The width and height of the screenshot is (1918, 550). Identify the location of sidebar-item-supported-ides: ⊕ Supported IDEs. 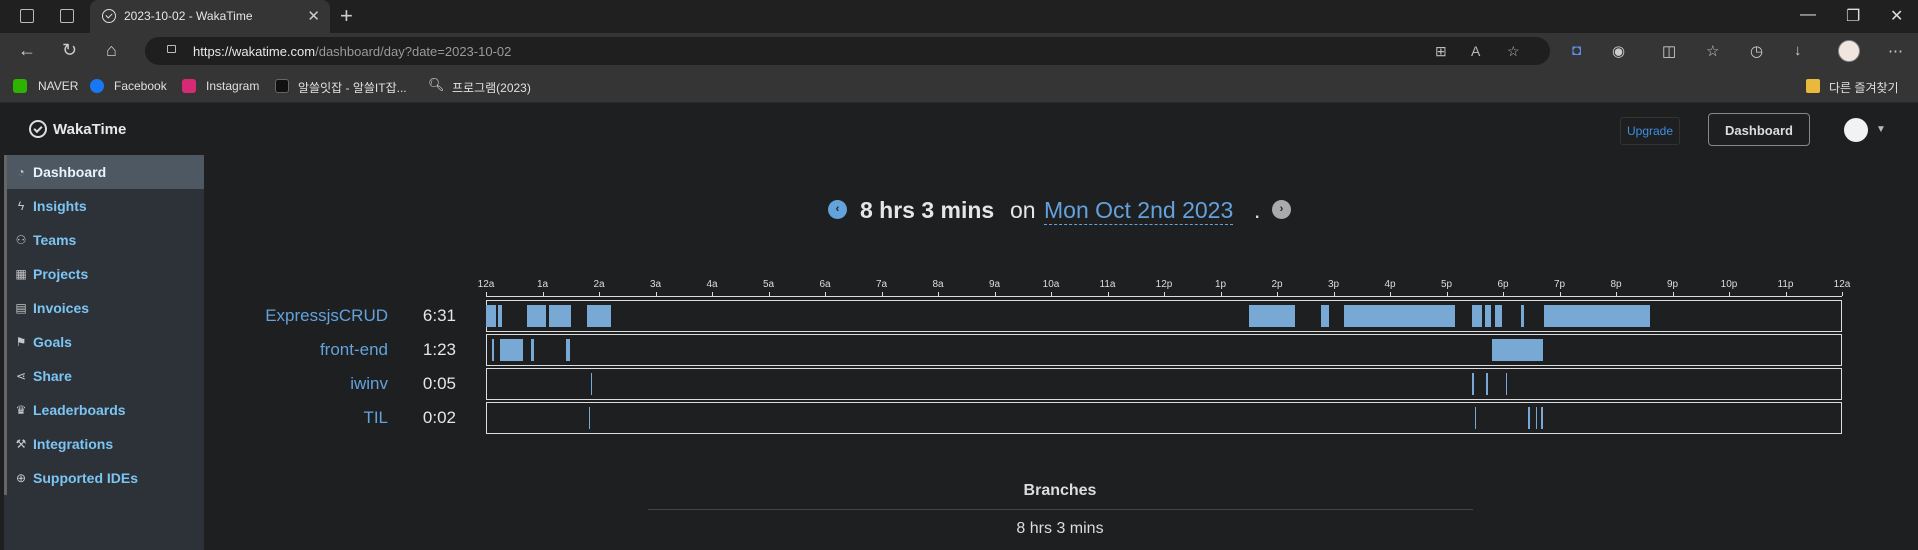
(104, 478).